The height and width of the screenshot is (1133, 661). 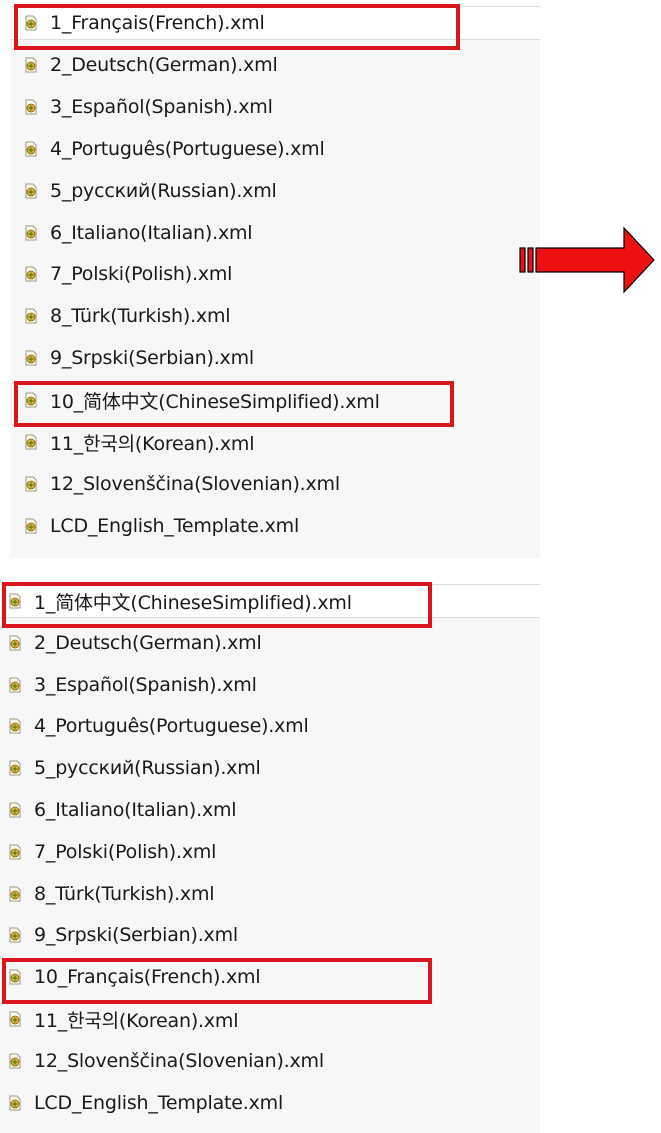 What do you see at coordinates (147, 977) in the screenshot?
I see `file-name-label: 10_Français(French).xml` at bounding box center [147, 977].